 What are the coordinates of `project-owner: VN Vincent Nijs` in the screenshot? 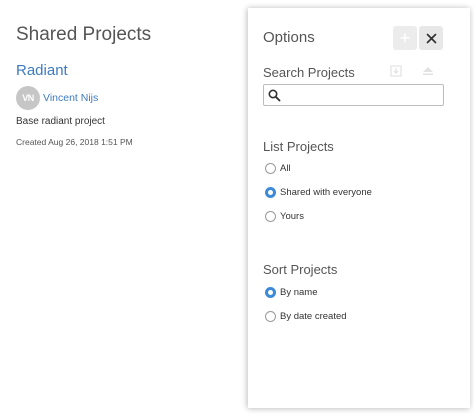 It's located at (57, 98).